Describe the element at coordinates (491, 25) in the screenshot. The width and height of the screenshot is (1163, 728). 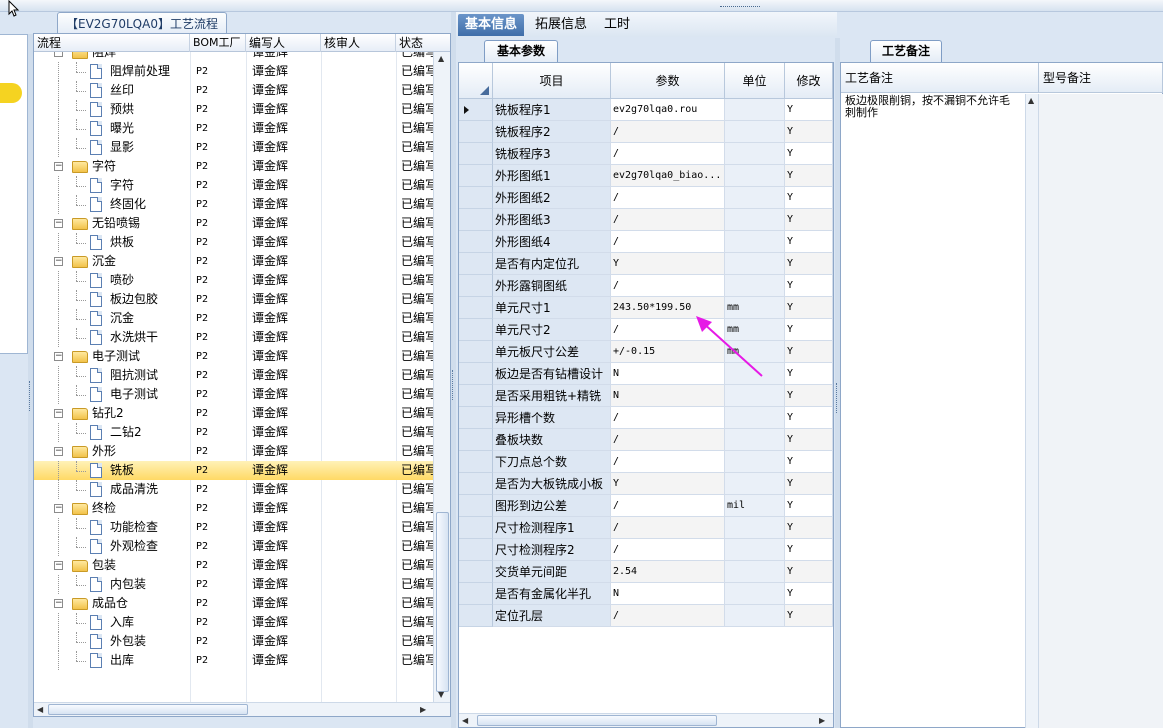
I see `tab-basic-info: 基本信息` at that location.